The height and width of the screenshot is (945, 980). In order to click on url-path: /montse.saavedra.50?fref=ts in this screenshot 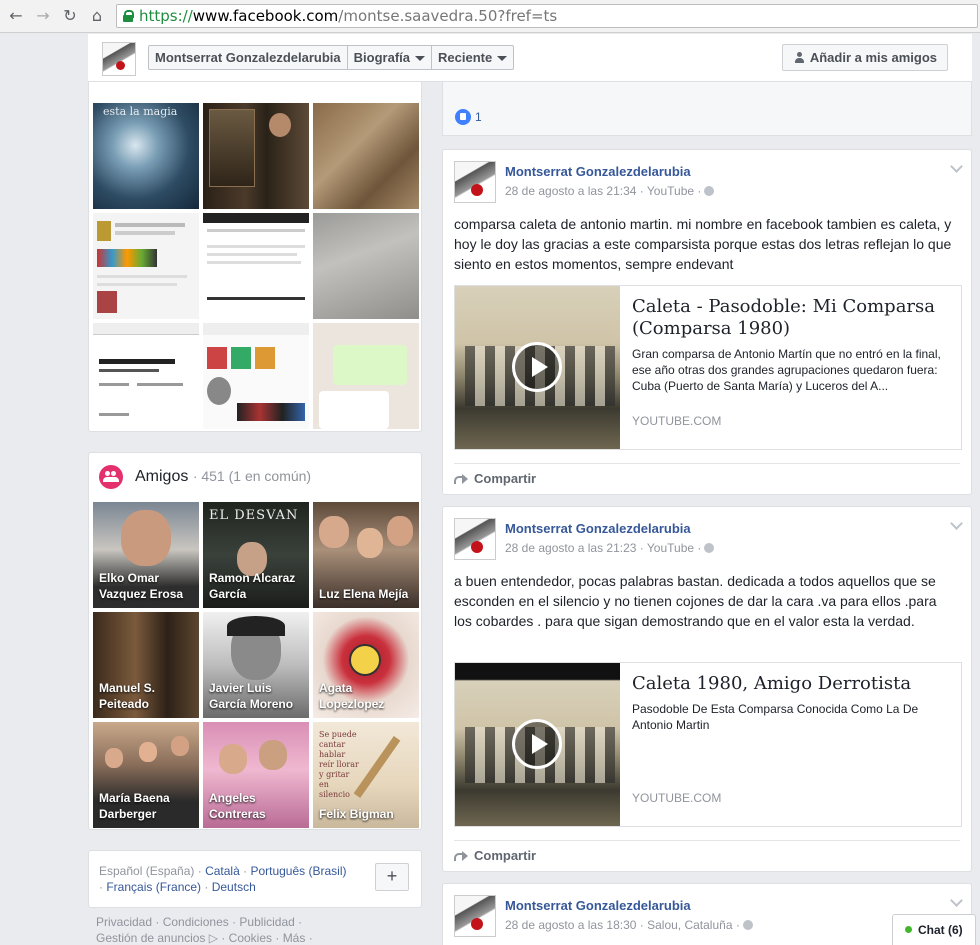, I will do `click(448, 16)`.